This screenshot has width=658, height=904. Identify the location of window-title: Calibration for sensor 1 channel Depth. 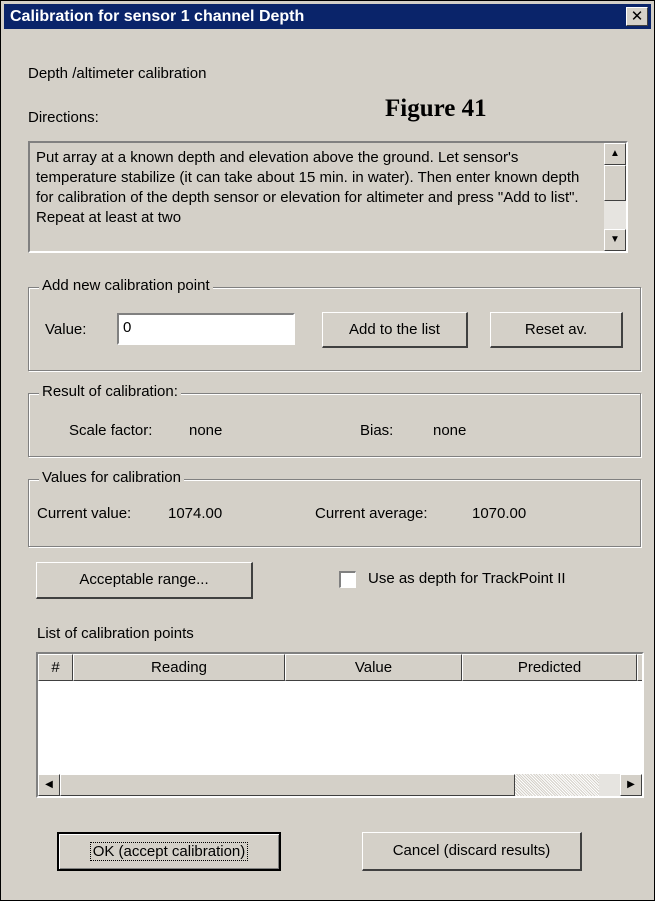
(157, 16).